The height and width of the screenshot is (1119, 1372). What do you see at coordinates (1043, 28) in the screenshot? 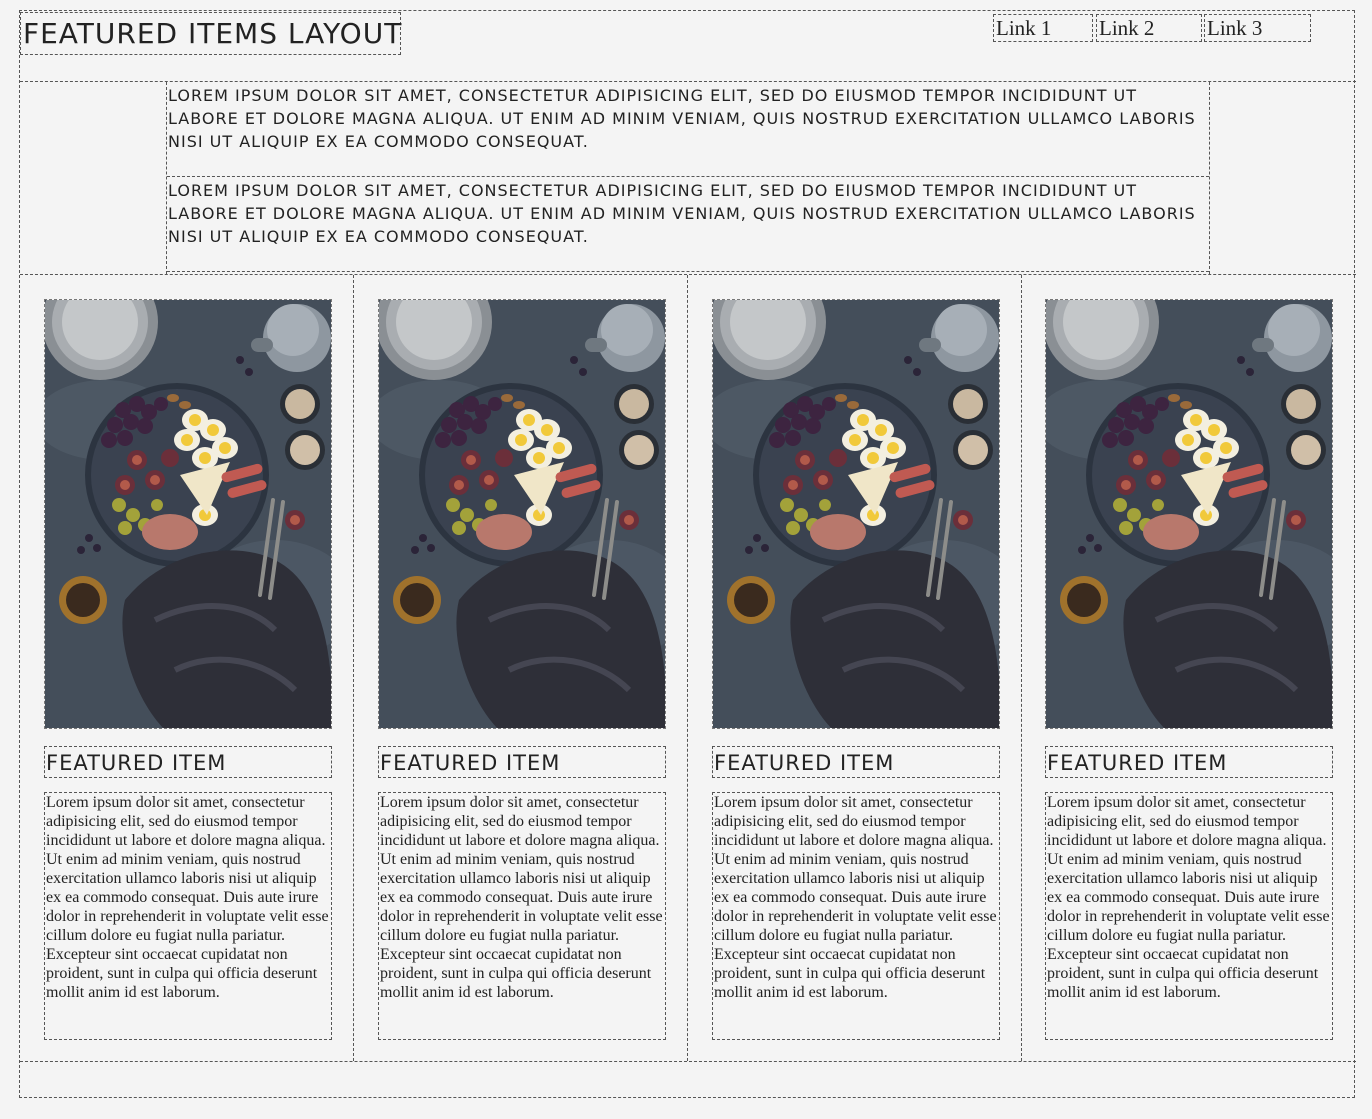
I see `nav-link-1: Link 1` at bounding box center [1043, 28].